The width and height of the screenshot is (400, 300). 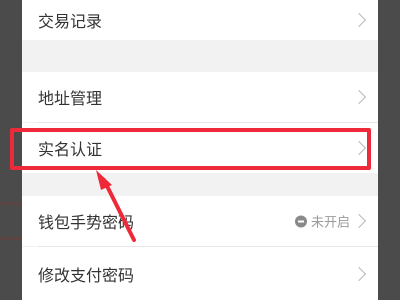 What do you see at coordinates (116, 206) in the screenshot?
I see `annotation-arrow-icon` at bounding box center [116, 206].